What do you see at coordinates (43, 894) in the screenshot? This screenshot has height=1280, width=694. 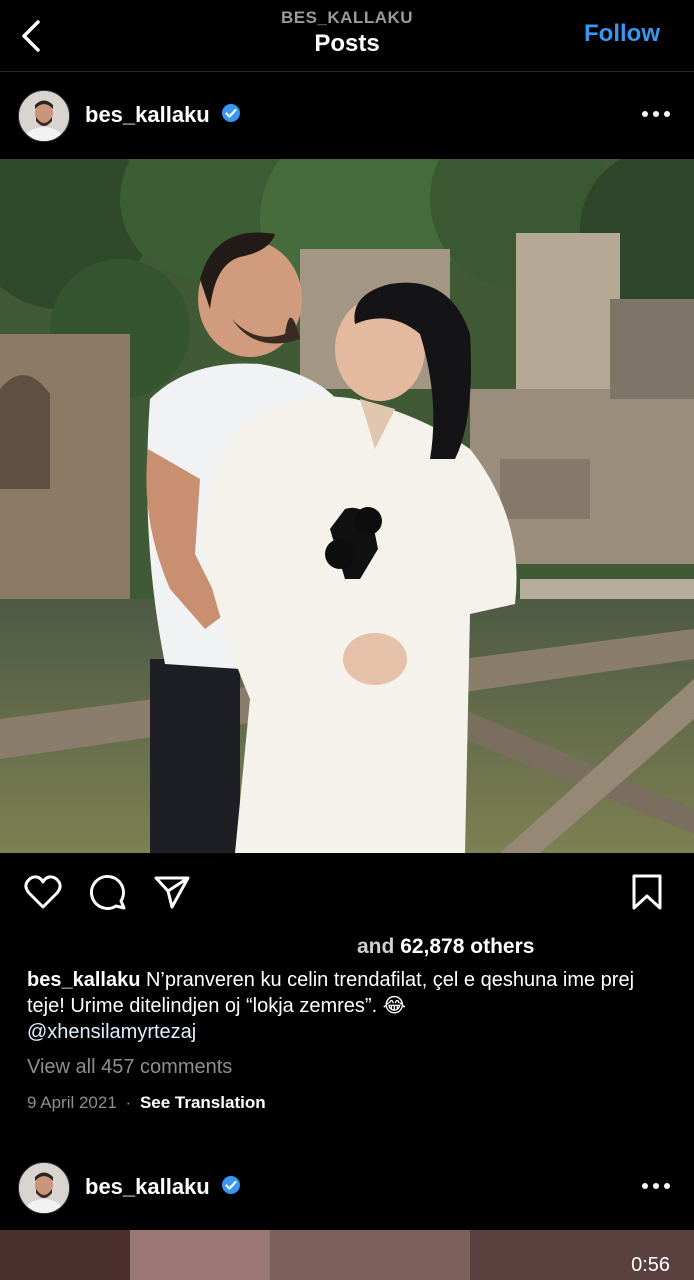 I see `heart-icon` at bounding box center [43, 894].